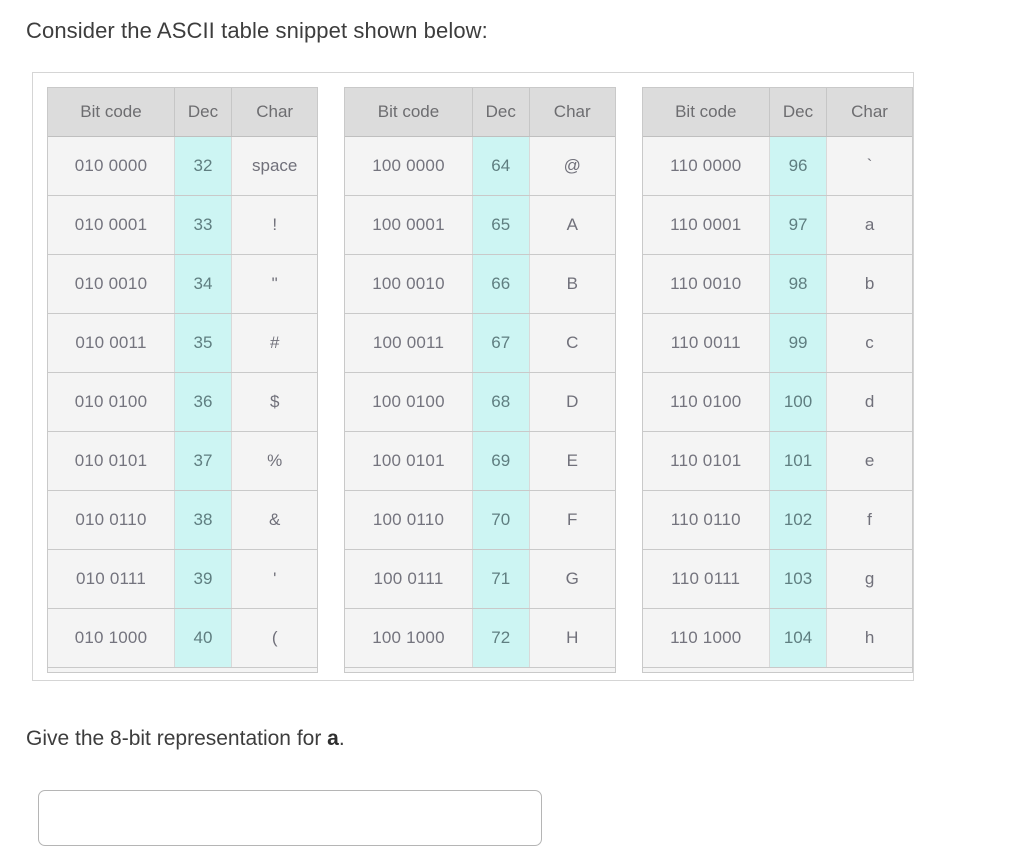 This screenshot has height=866, width=1024. I want to click on table-row: 110 0110 102 f, so click(777, 520).